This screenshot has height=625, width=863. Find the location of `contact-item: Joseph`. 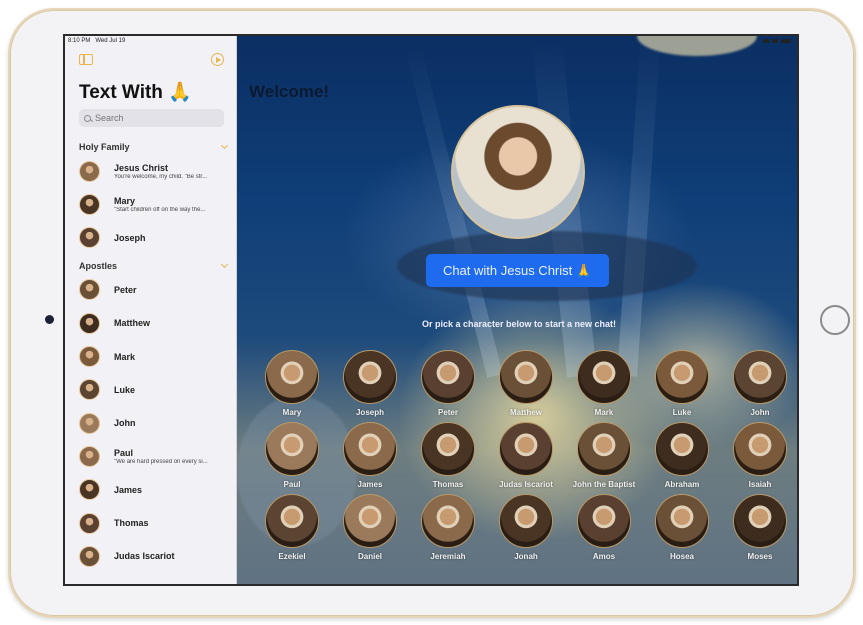

contact-item: Joseph is located at coordinates (154, 238).